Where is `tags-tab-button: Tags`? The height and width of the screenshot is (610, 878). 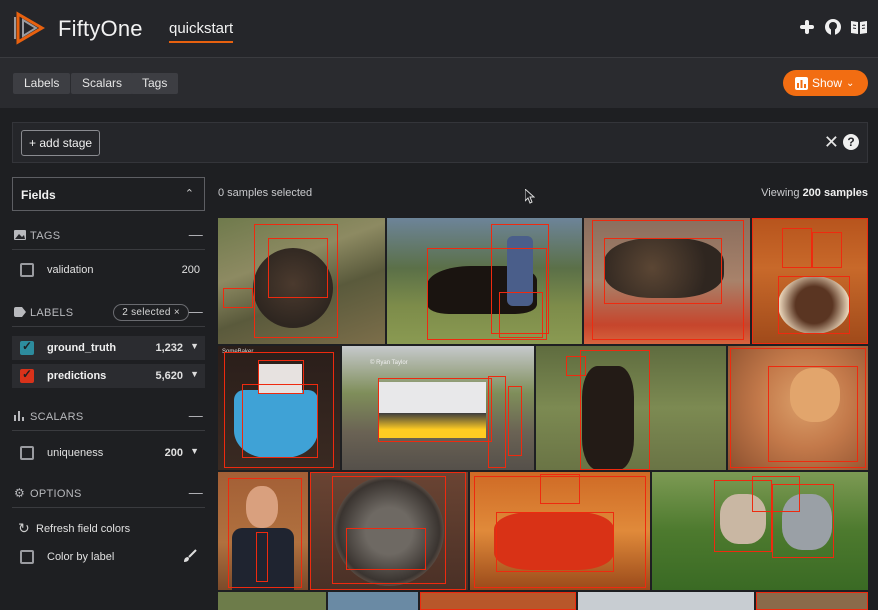
tags-tab-button: Tags is located at coordinates (155, 83).